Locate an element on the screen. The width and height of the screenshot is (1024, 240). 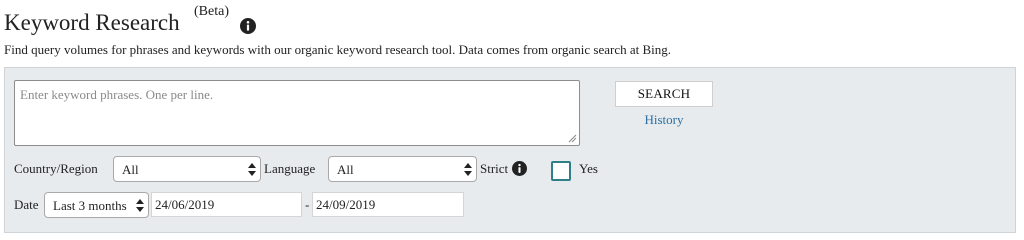
date-to-input: 24/09/2019 is located at coordinates (388, 204).